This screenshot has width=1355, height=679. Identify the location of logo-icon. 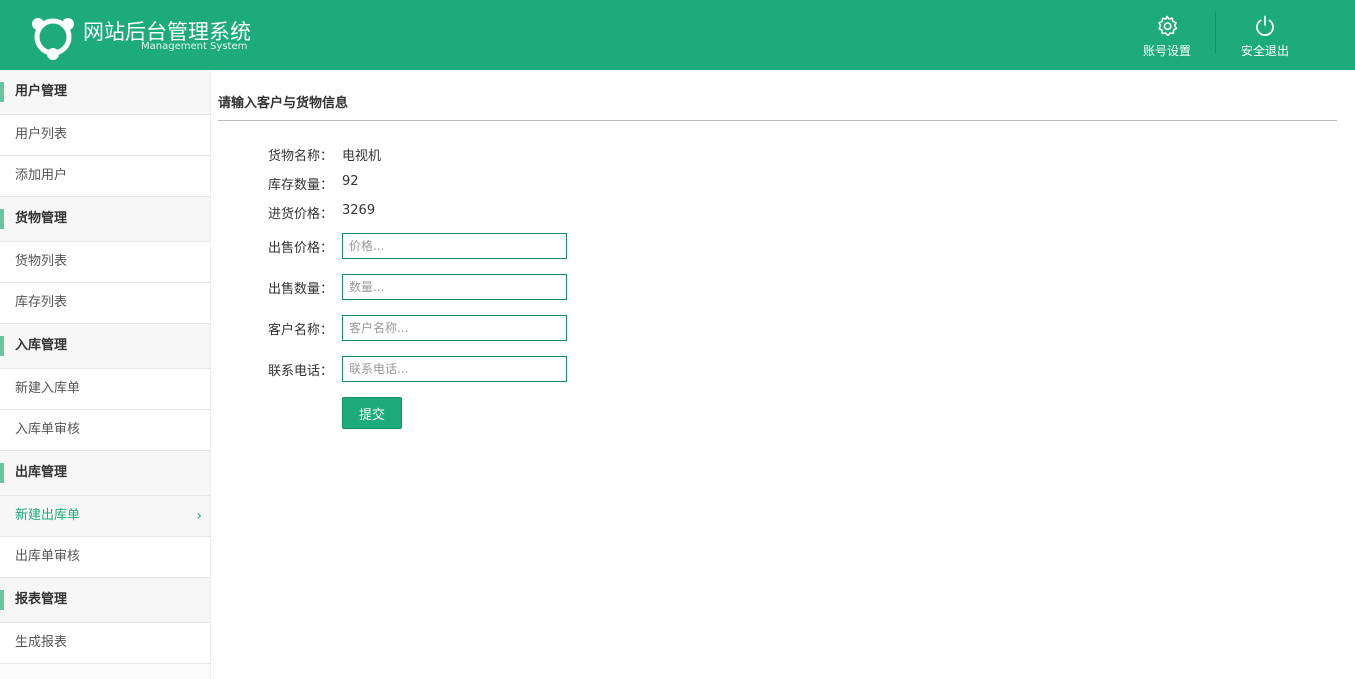
(53, 39).